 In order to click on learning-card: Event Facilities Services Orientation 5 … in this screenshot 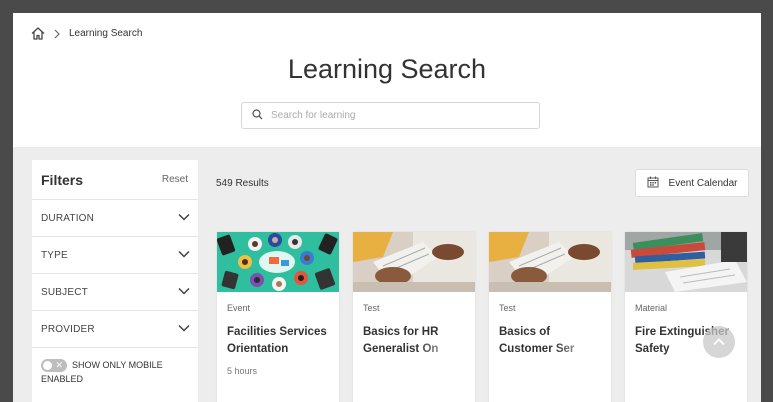, I will do `click(278, 317)`.